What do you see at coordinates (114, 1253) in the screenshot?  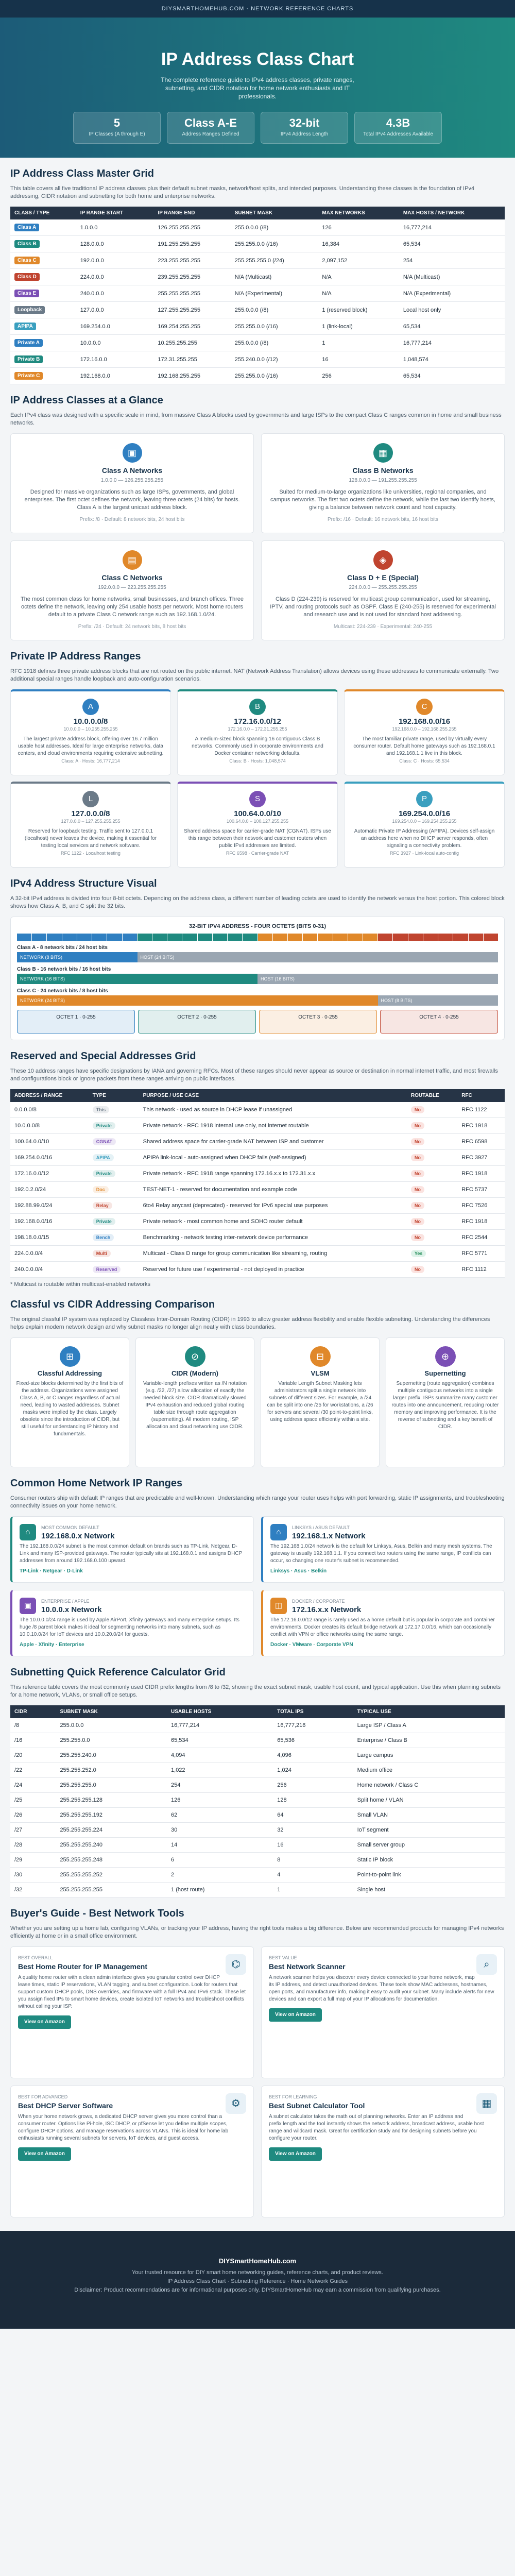 I see `table-cell: Multi` at bounding box center [114, 1253].